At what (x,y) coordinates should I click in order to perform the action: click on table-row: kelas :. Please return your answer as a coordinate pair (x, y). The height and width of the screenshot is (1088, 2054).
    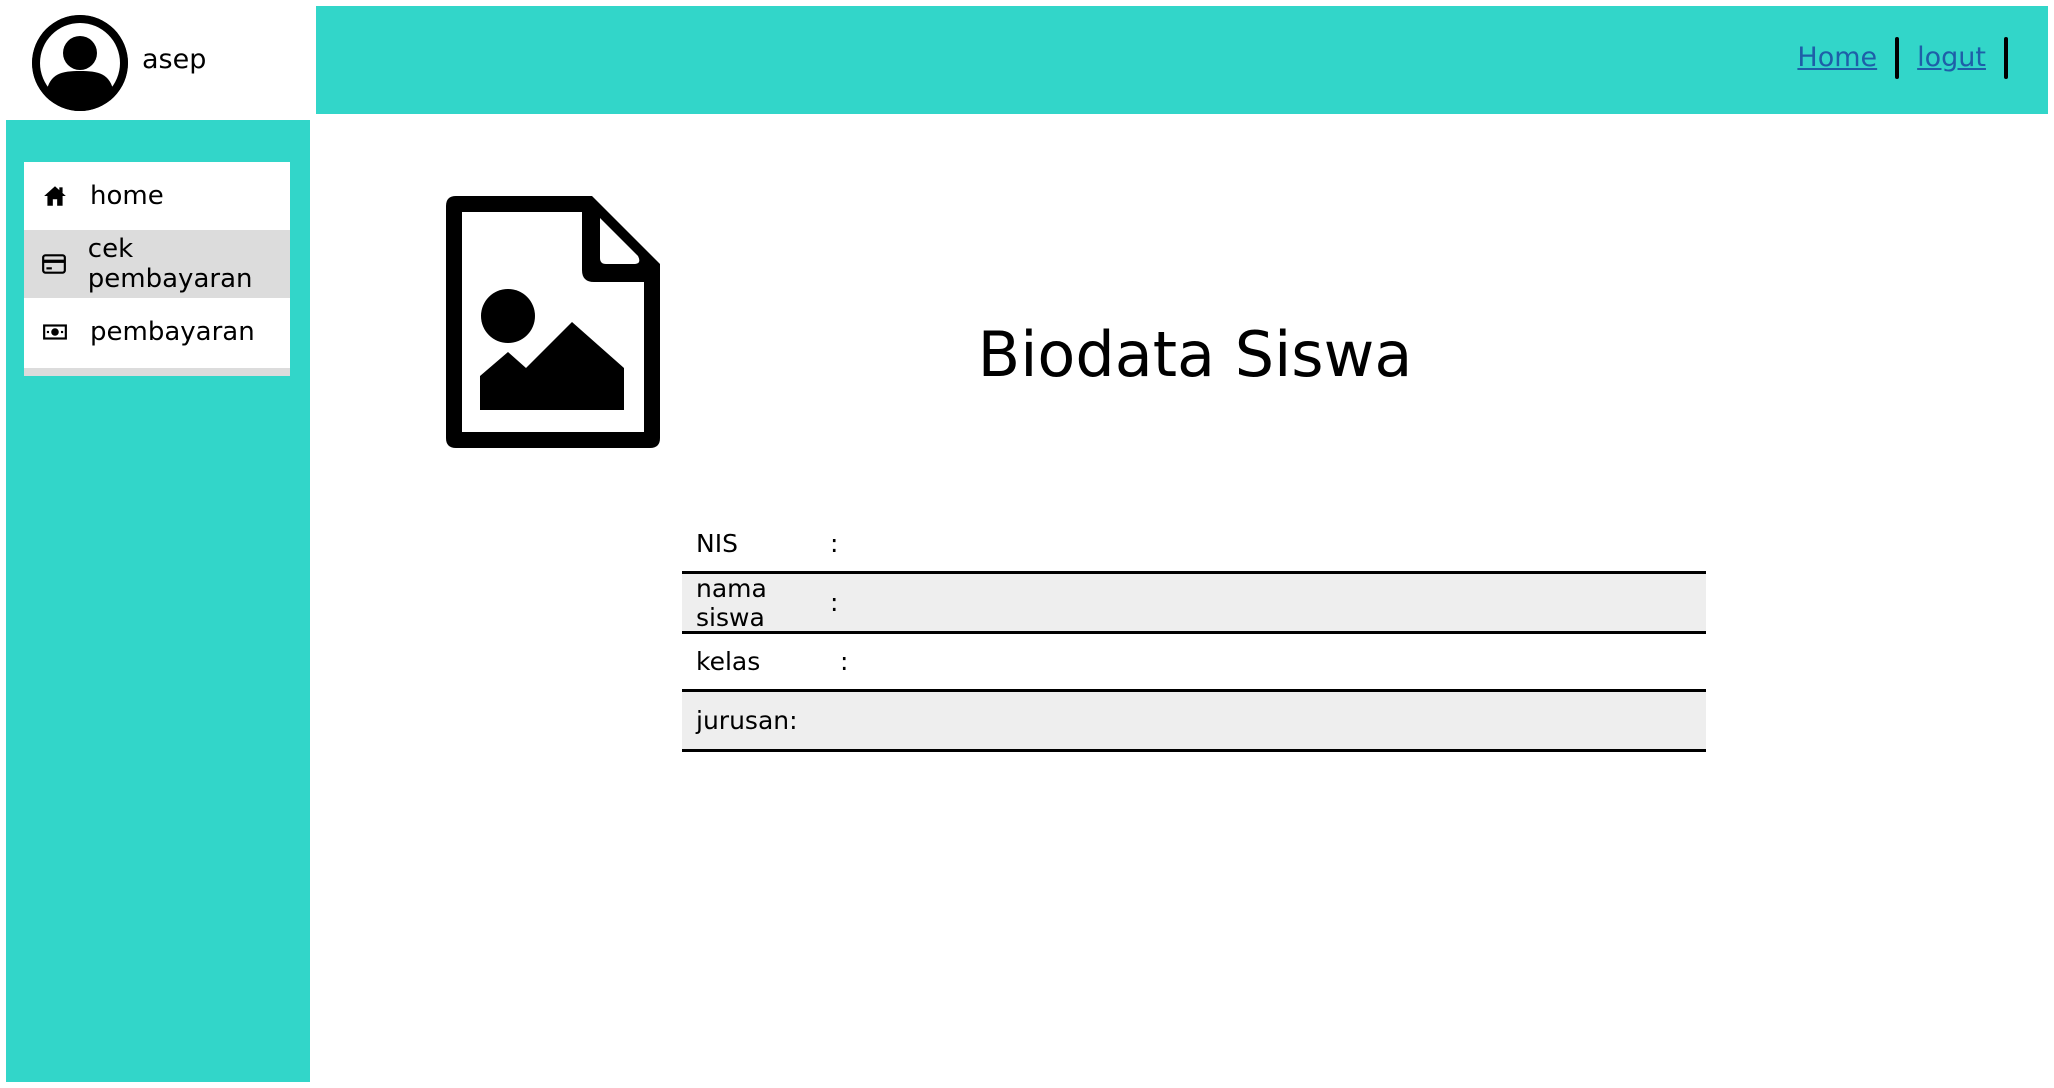
    Looking at the image, I should click on (1194, 663).